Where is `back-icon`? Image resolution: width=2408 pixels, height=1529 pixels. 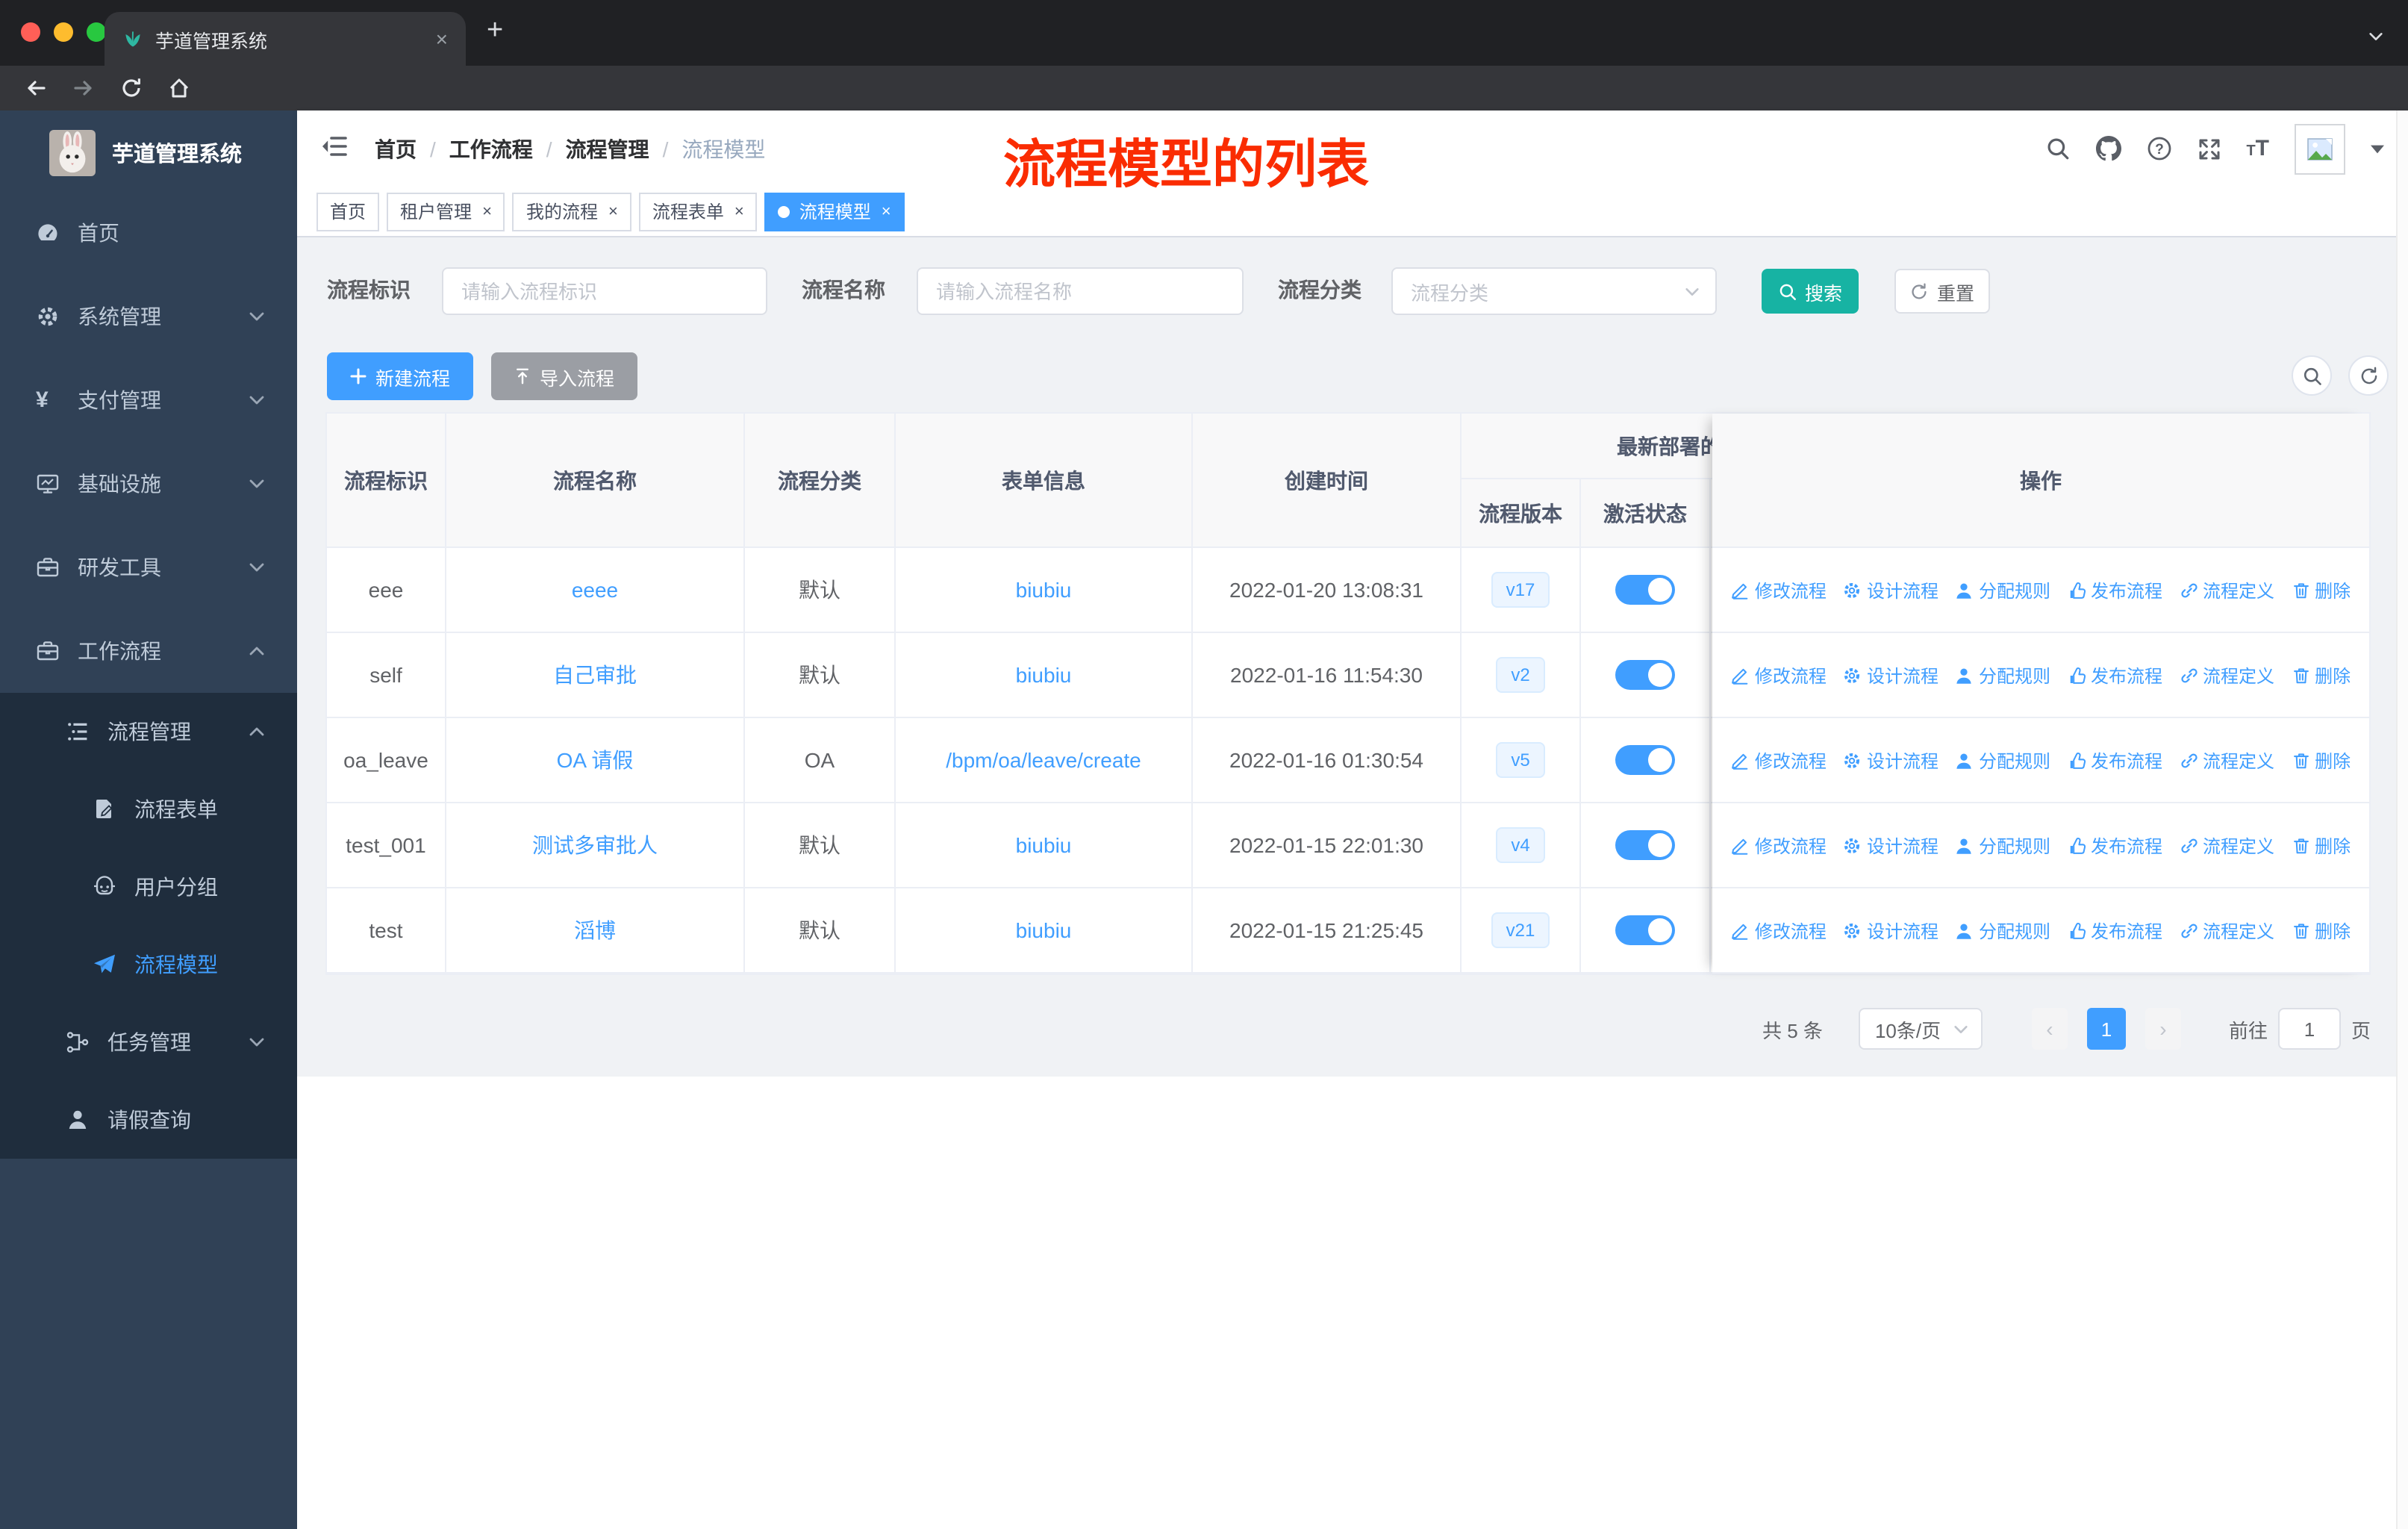 back-icon is located at coordinates (36, 88).